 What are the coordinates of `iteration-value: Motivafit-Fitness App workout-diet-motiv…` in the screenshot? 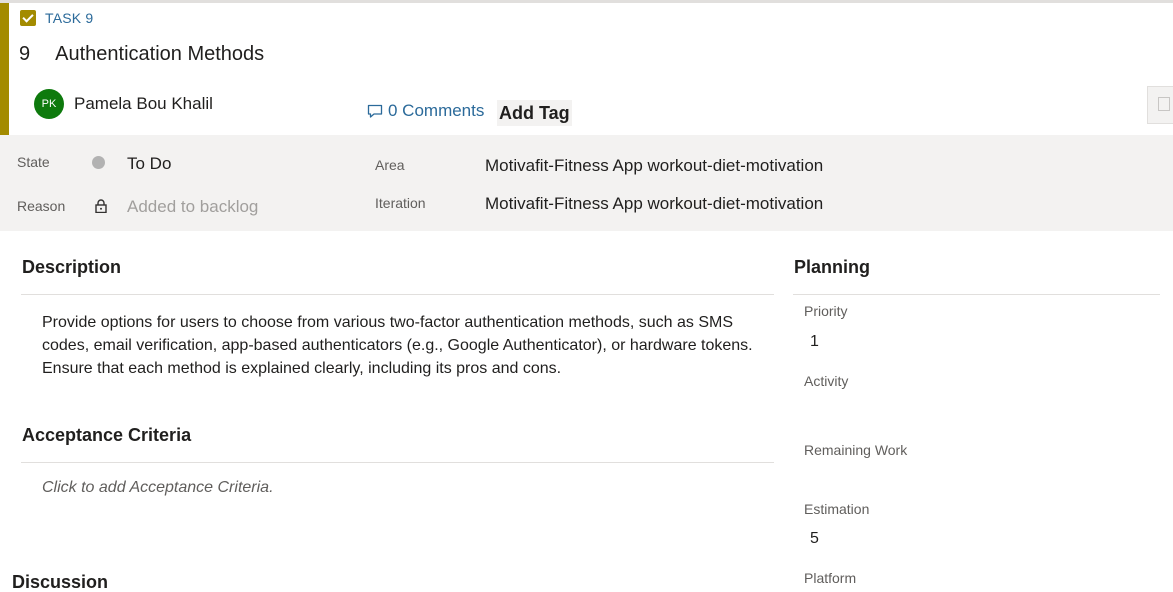 It's located at (654, 204).